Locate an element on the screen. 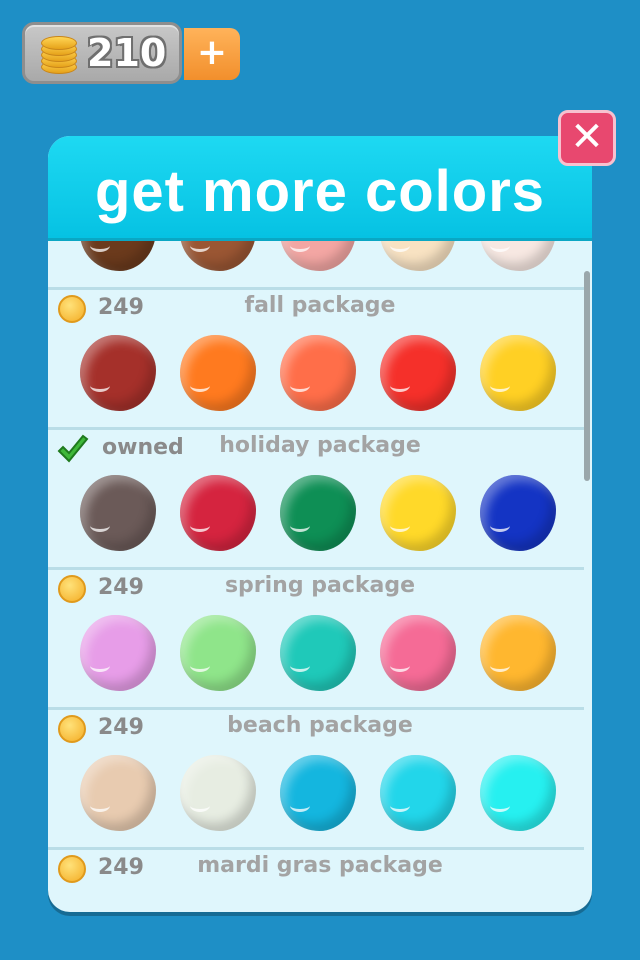  dialog-title: get more colors is located at coordinates (320, 191).